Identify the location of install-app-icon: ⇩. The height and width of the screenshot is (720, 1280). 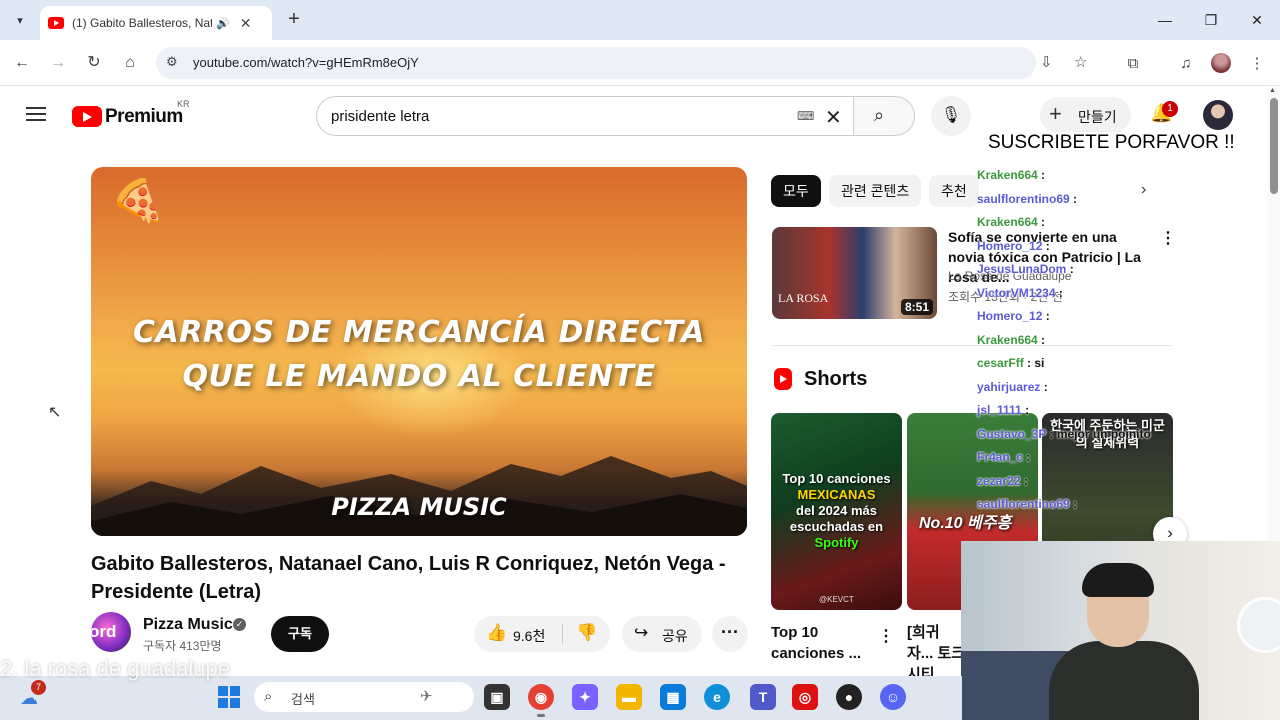
(1046, 62).